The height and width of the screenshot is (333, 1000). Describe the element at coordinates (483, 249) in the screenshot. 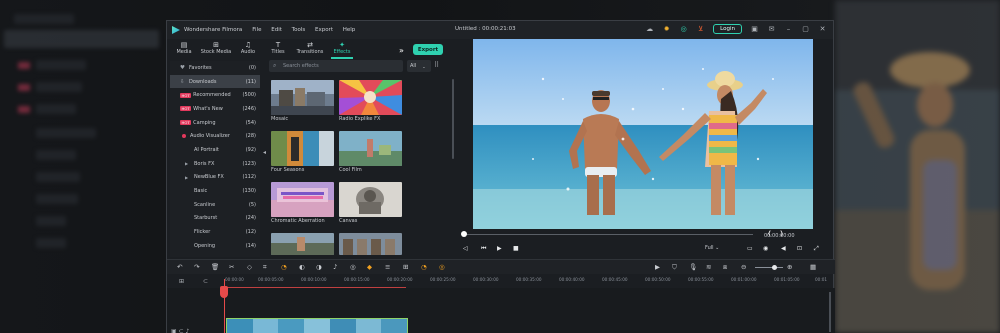

I see `step-back-icon: ⏮` at that location.